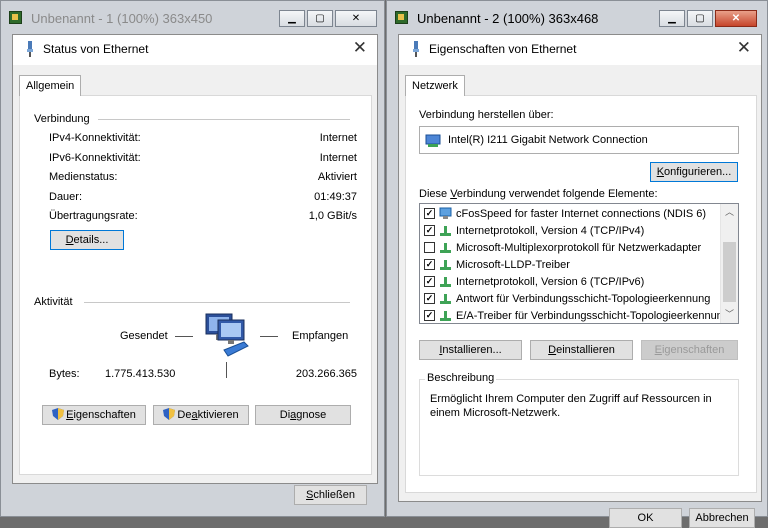  Describe the element at coordinates (122, 18) in the screenshot. I see `left-viewer-title: Unbenannt - 1 (100%) 363x450` at that location.